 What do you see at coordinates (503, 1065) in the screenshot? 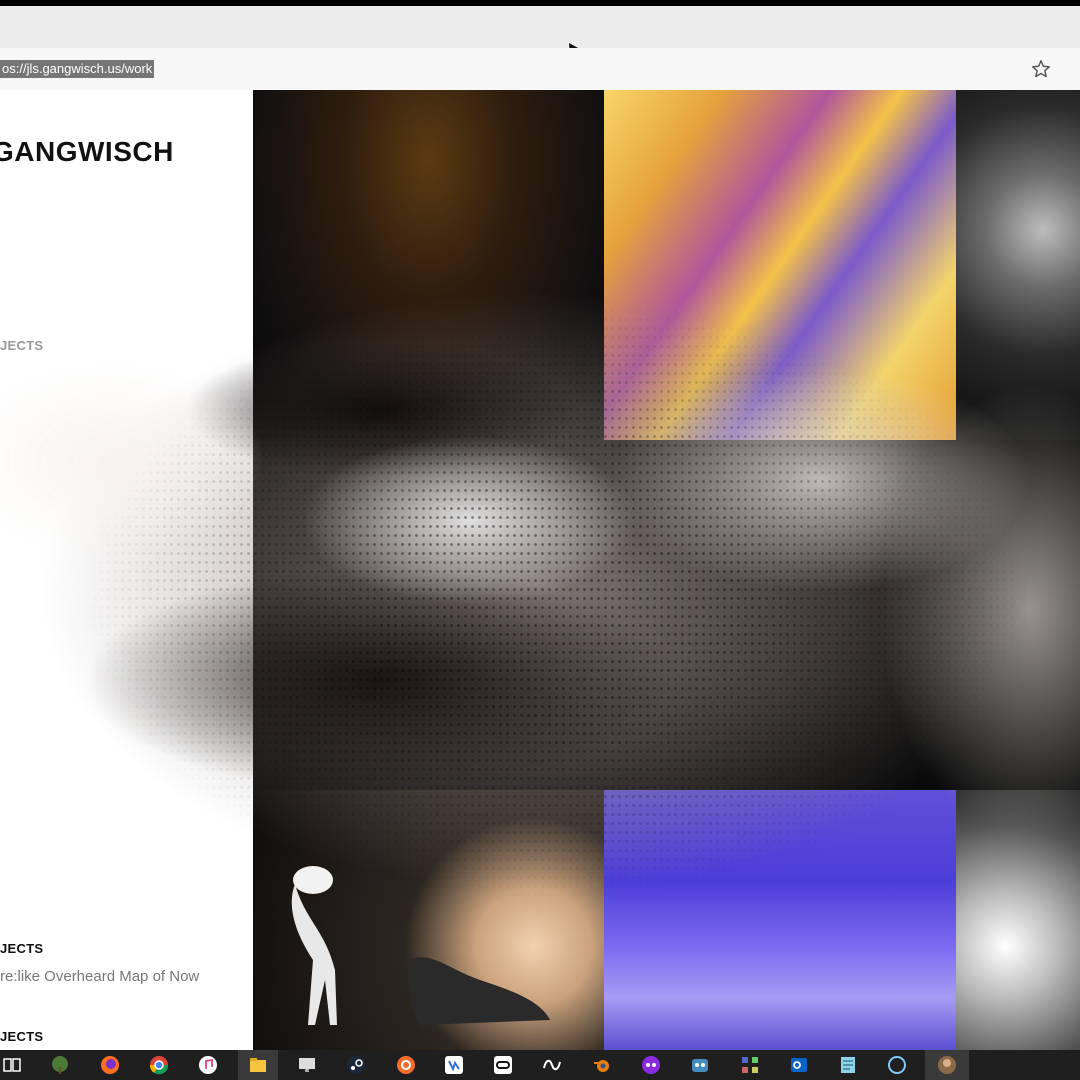
I see `oculus-icon` at bounding box center [503, 1065].